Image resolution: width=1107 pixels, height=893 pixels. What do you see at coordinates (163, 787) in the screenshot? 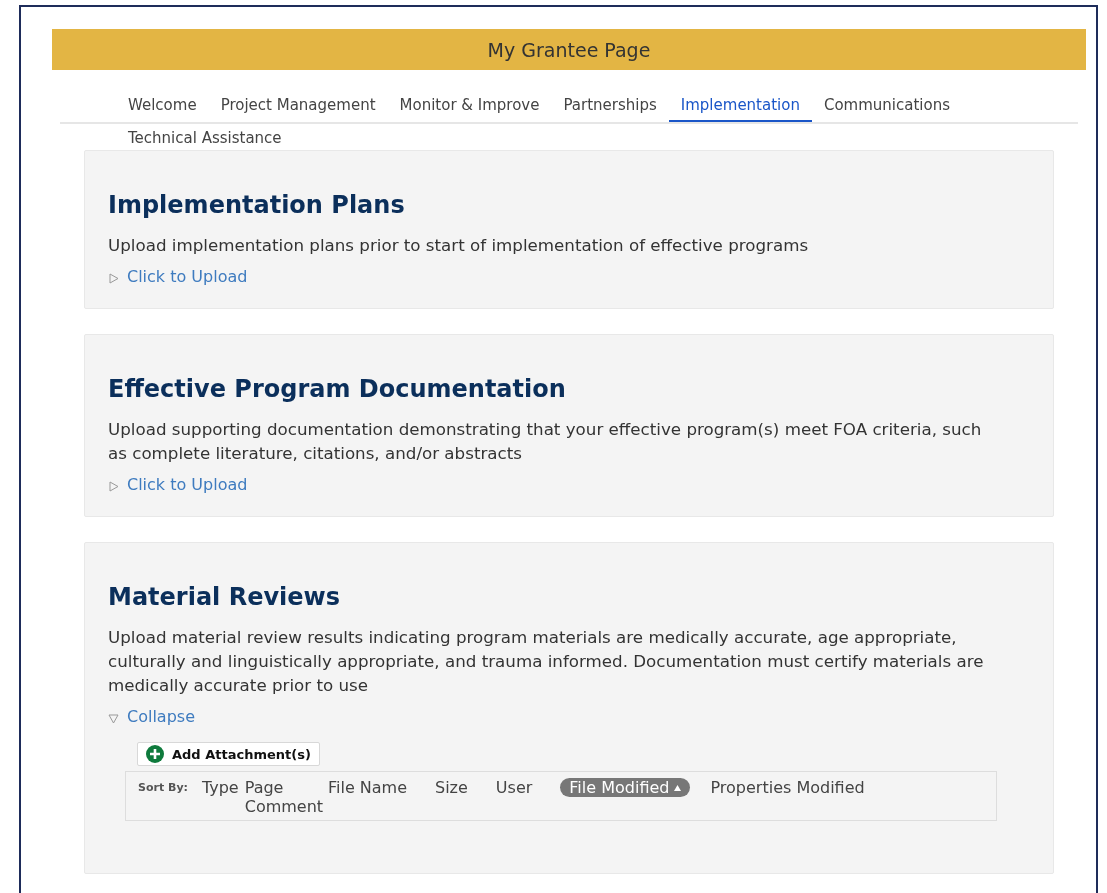
I see `sort-label: Sort By:` at bounding box center [163, 787].